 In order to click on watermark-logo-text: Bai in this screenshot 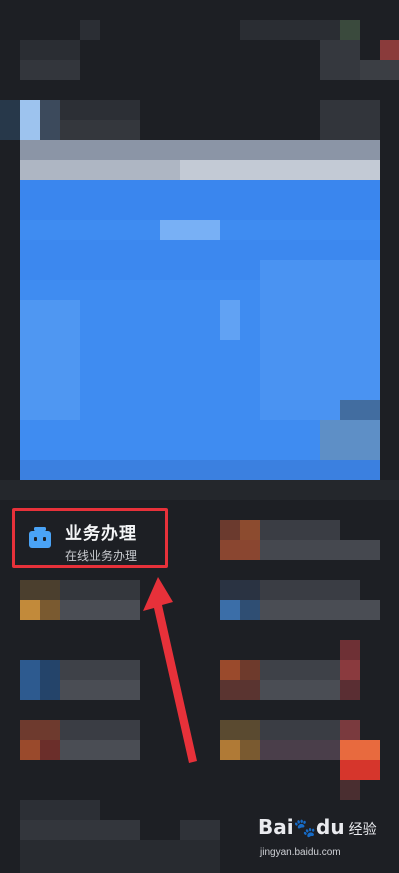, I will do `click(276, 827)`.